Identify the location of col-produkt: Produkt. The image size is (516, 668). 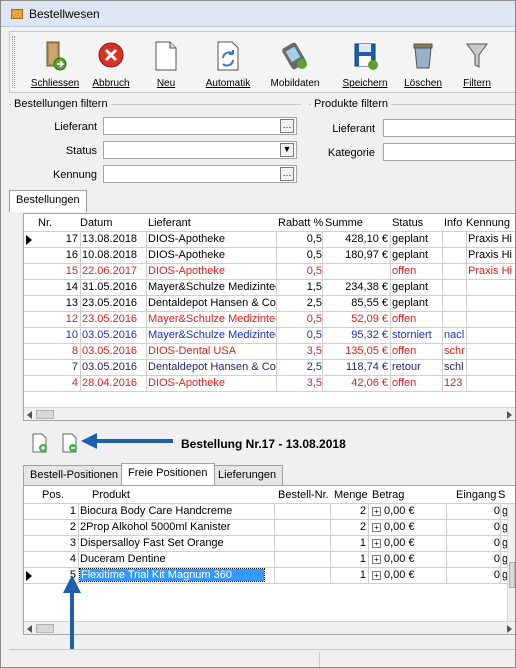
(111, 495).